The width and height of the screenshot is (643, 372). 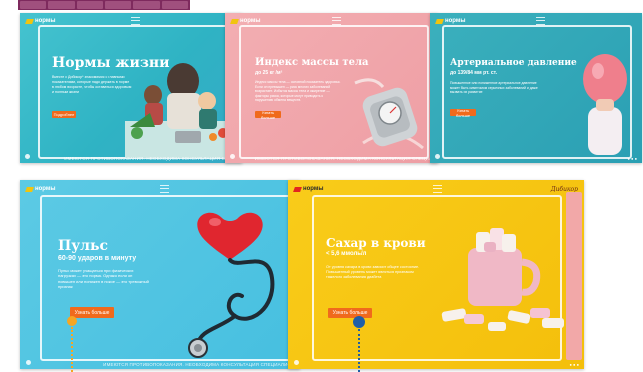 What do you see at coordinates (359, 322) in the screenshot?
I see `annotation-marker-blue` at bounding box center [359, 322].